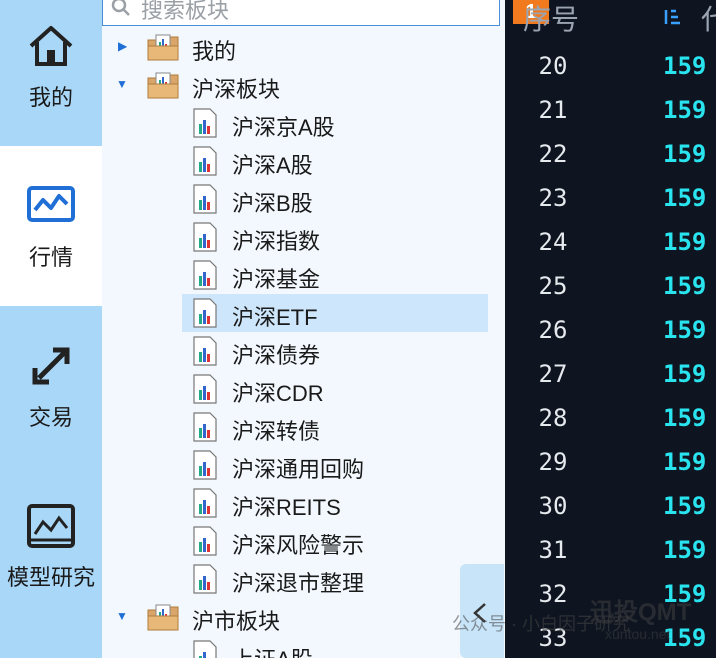 Image resolution: width=716 pixels, height=658 pixels. Describe the element at coordinates (638, 634) in the screenshot. I see `watermark-url: xuntou.net` at that location.